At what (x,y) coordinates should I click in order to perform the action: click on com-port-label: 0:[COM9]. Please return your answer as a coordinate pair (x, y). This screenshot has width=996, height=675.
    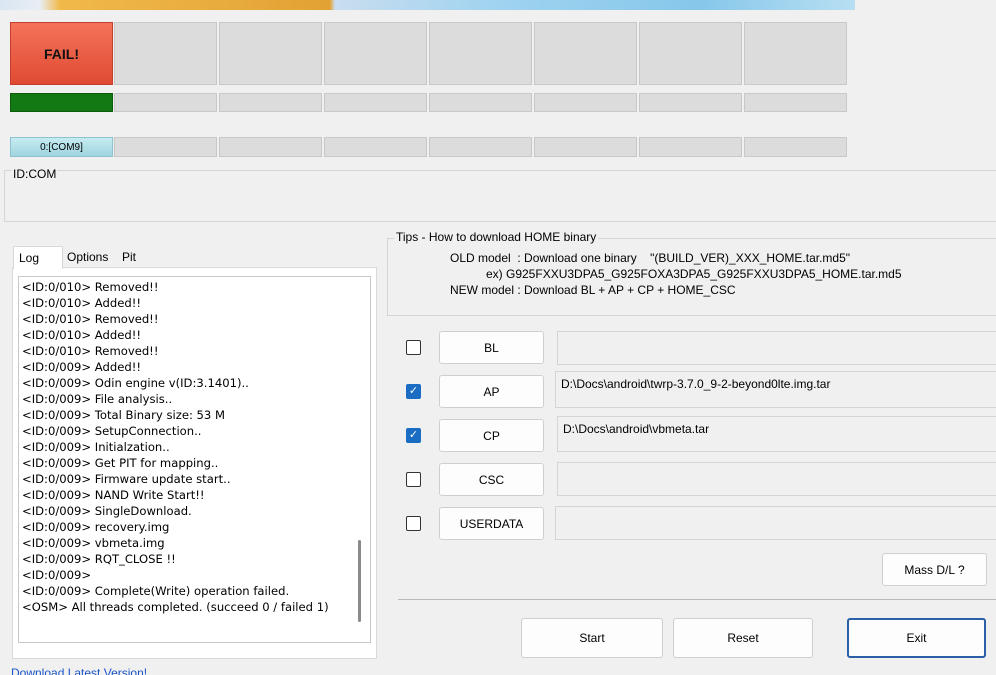
    Looking at the image, I should click on (61, 147).